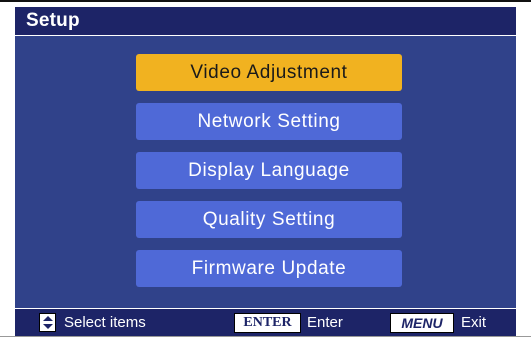 The height and width of the screenshot is (339, 531). I want to click on exit-label: Exit, so click(474, 322).